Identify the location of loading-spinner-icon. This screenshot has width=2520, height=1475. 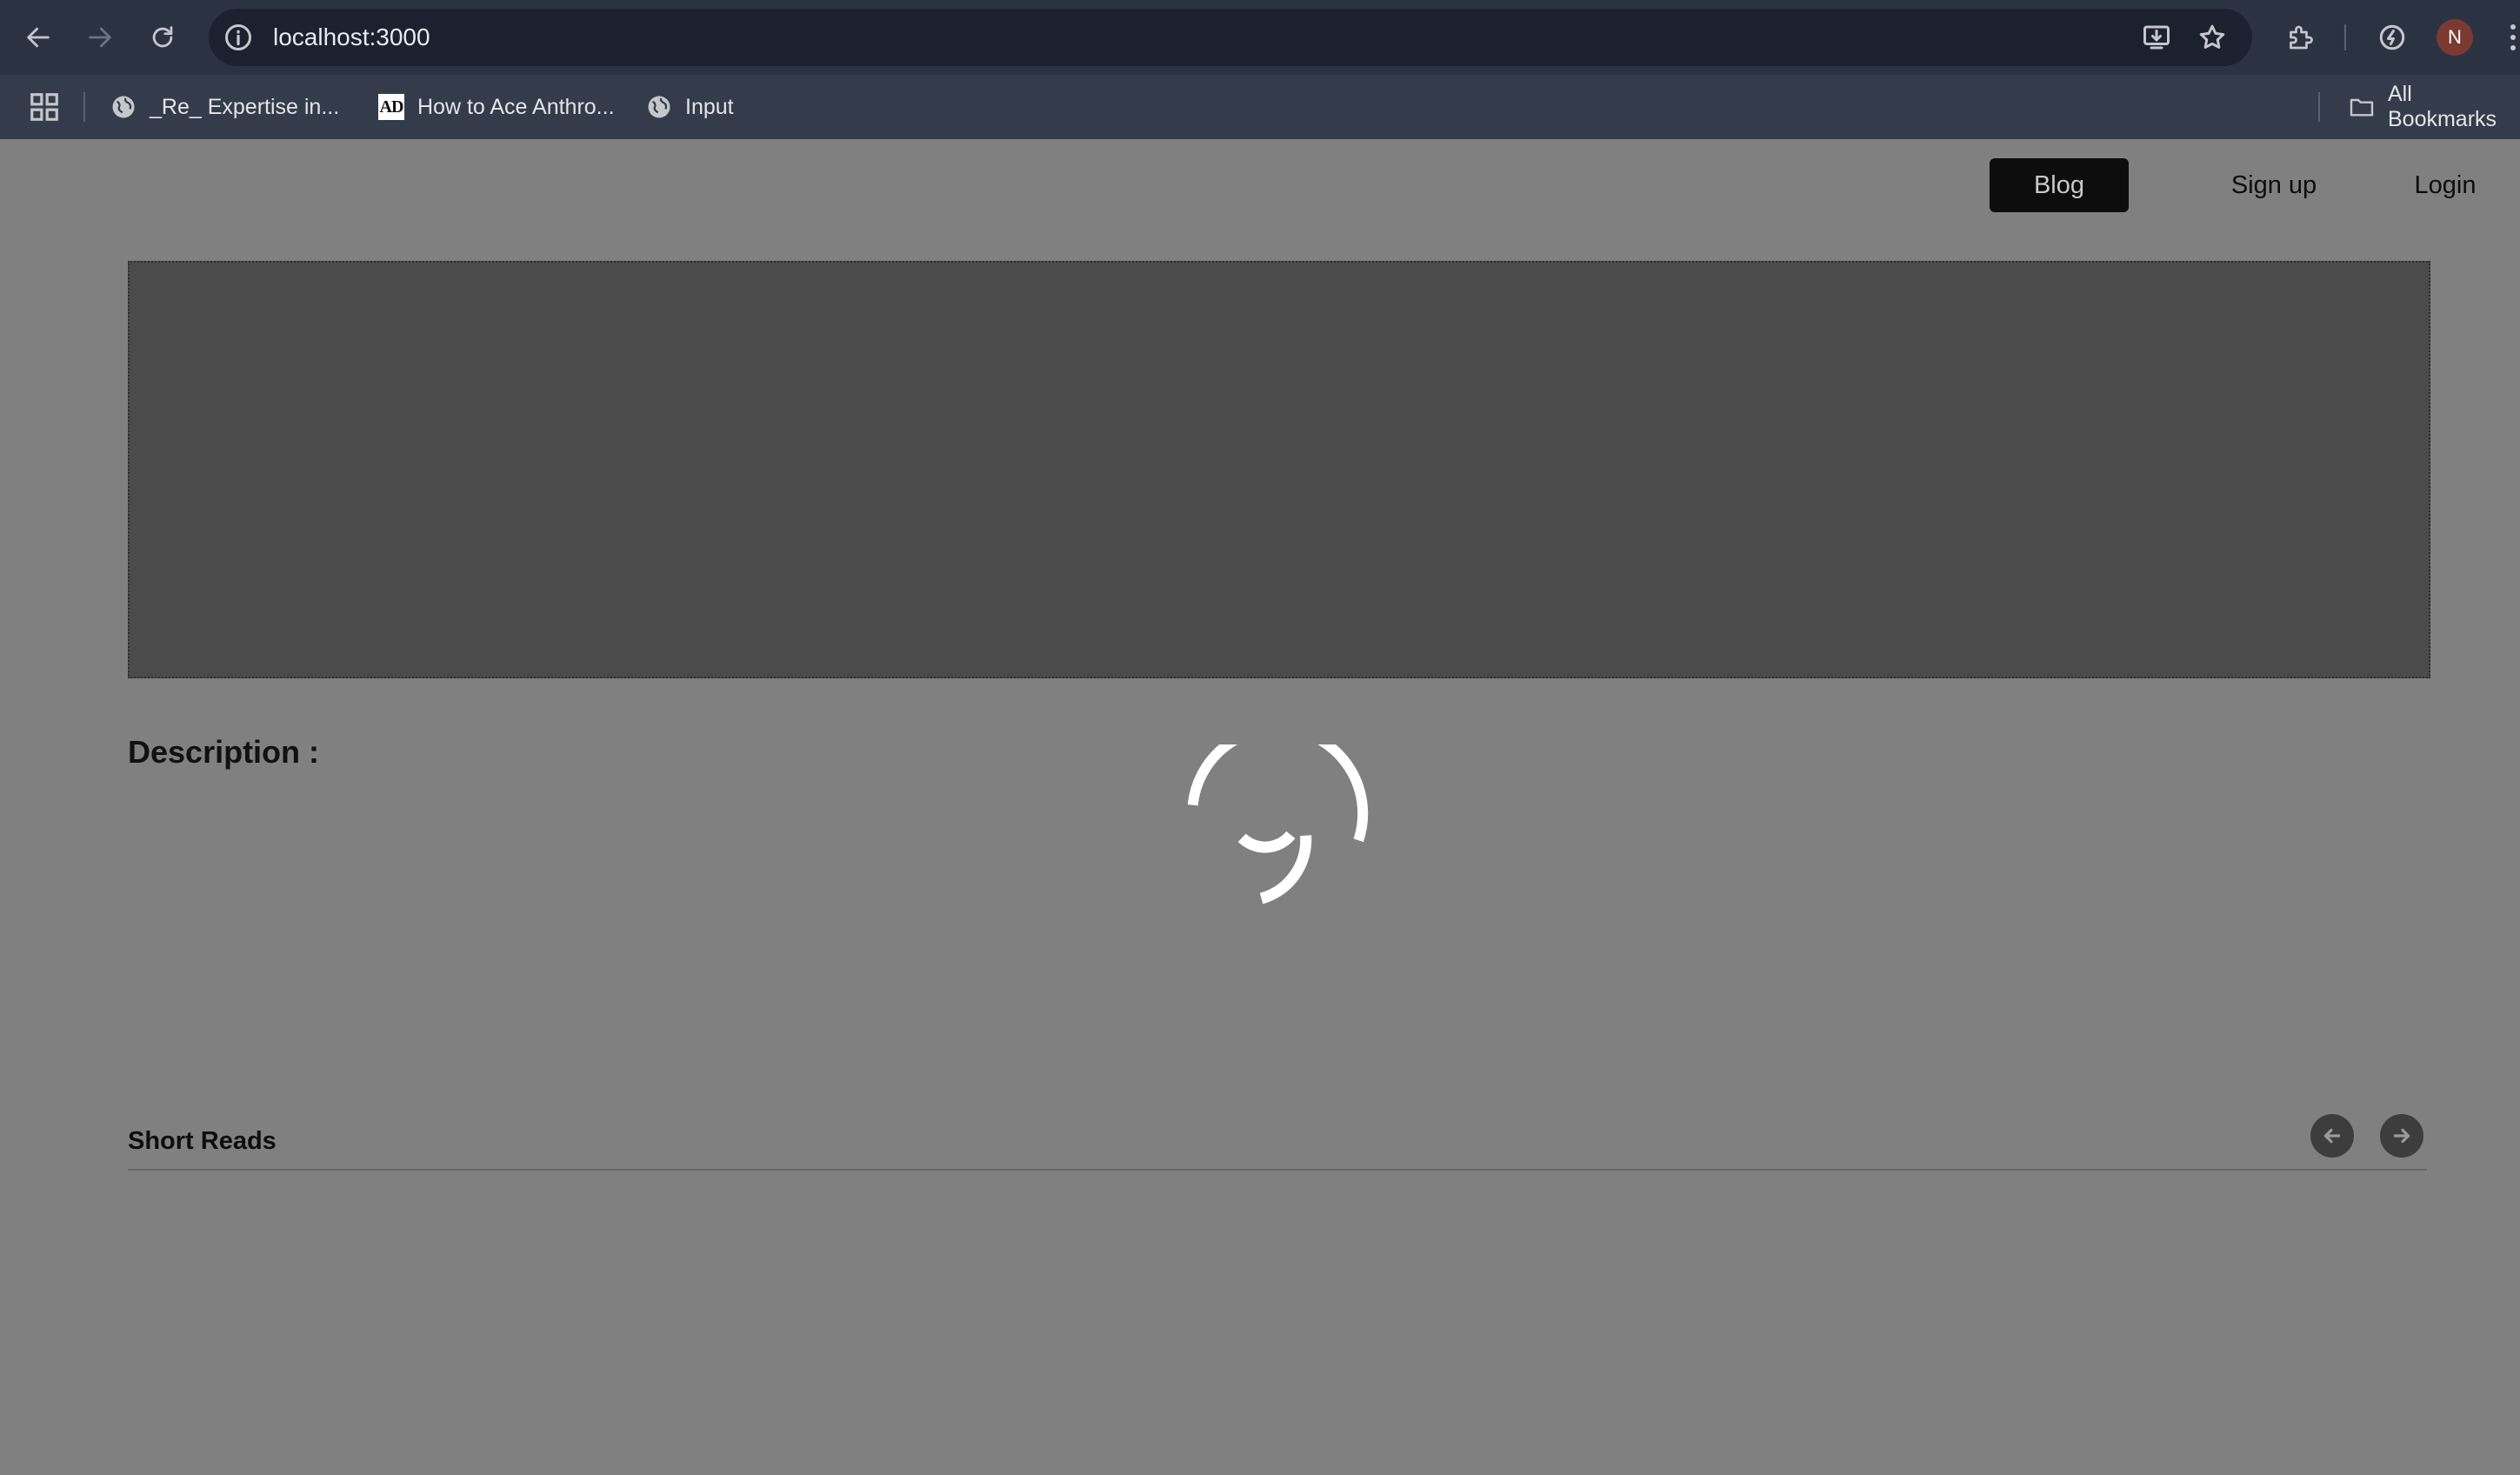
(1278, 824).